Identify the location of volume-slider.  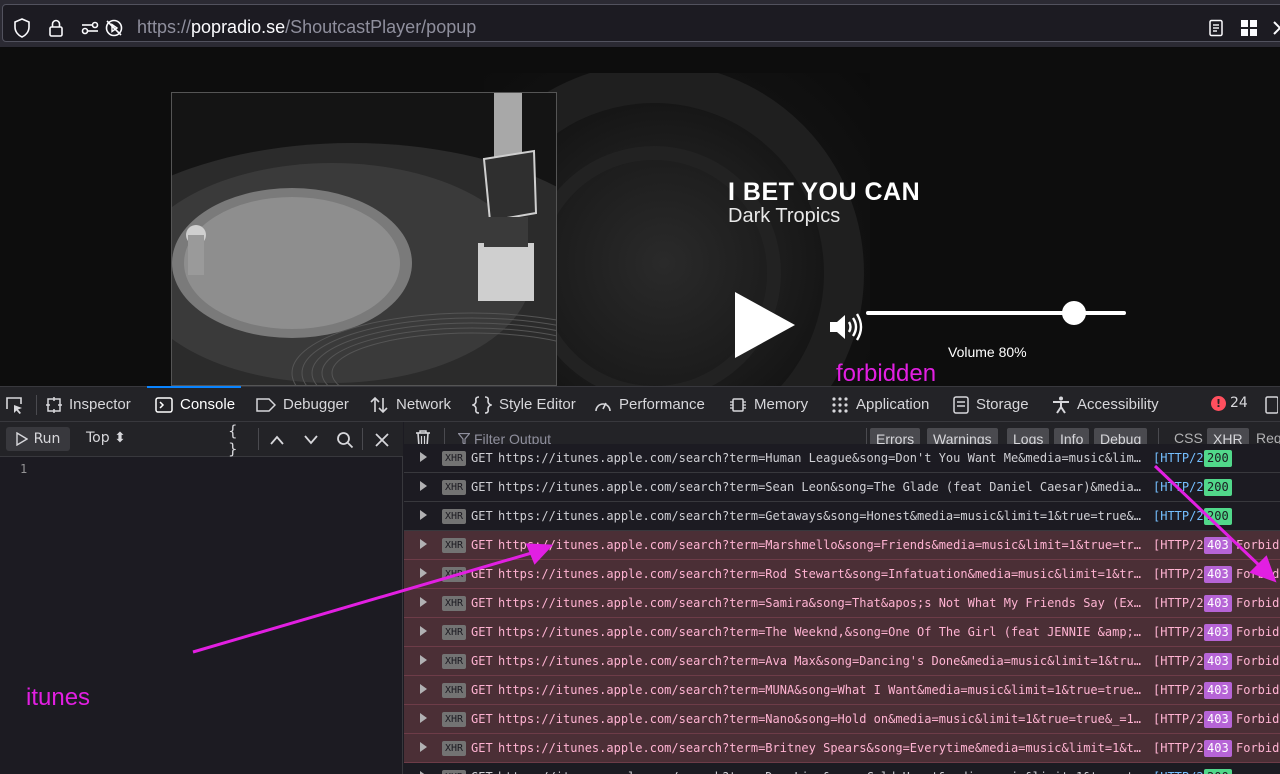
(996, 313).